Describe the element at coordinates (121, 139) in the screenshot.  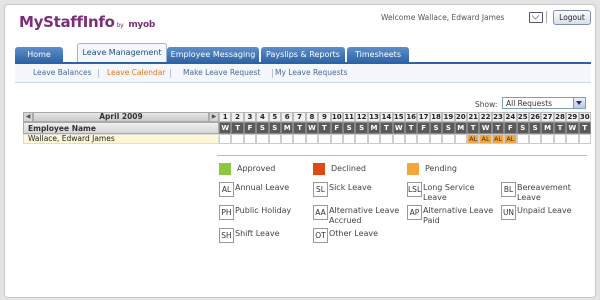
I see `employee-name: Wallace, Edward James` at that location.